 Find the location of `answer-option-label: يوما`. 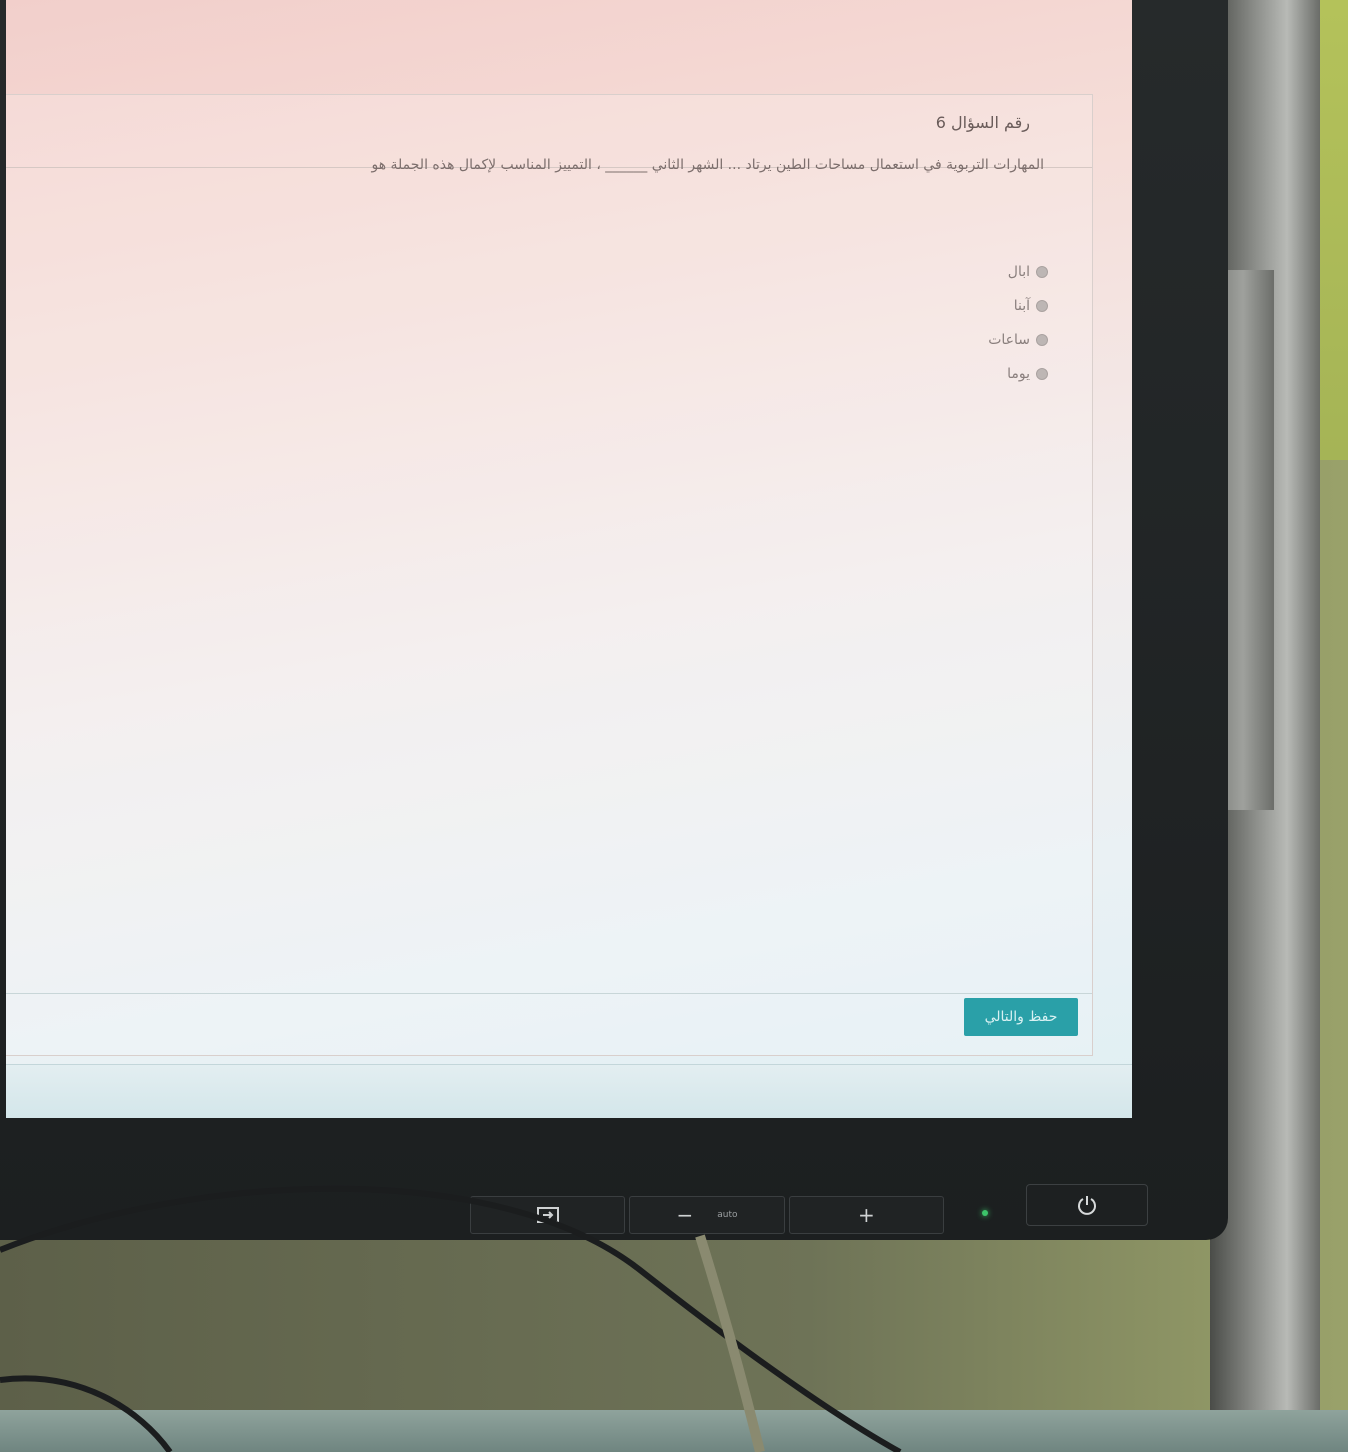

answer-option-label: يوما is located at coordinates (1018, 374).